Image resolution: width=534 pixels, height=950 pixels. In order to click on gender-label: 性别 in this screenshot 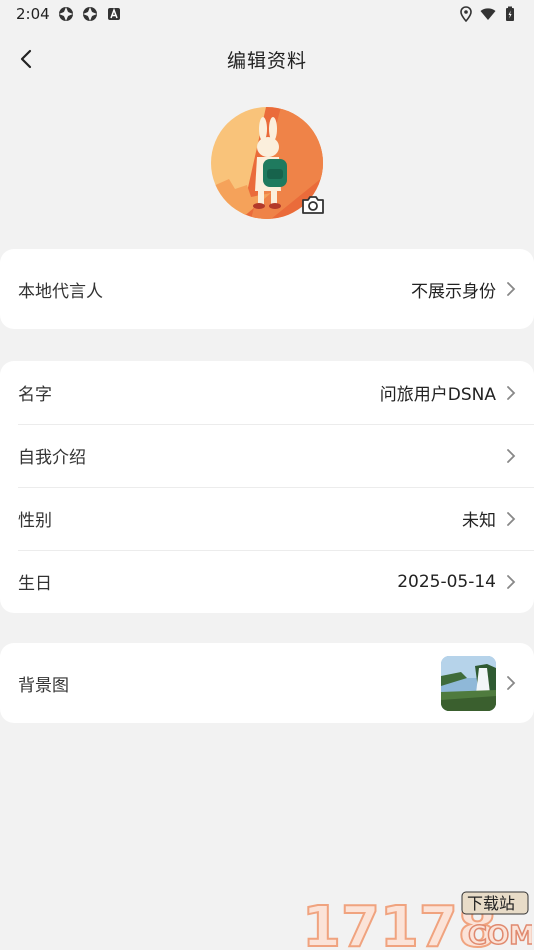, I will do `click(35, 521)`.